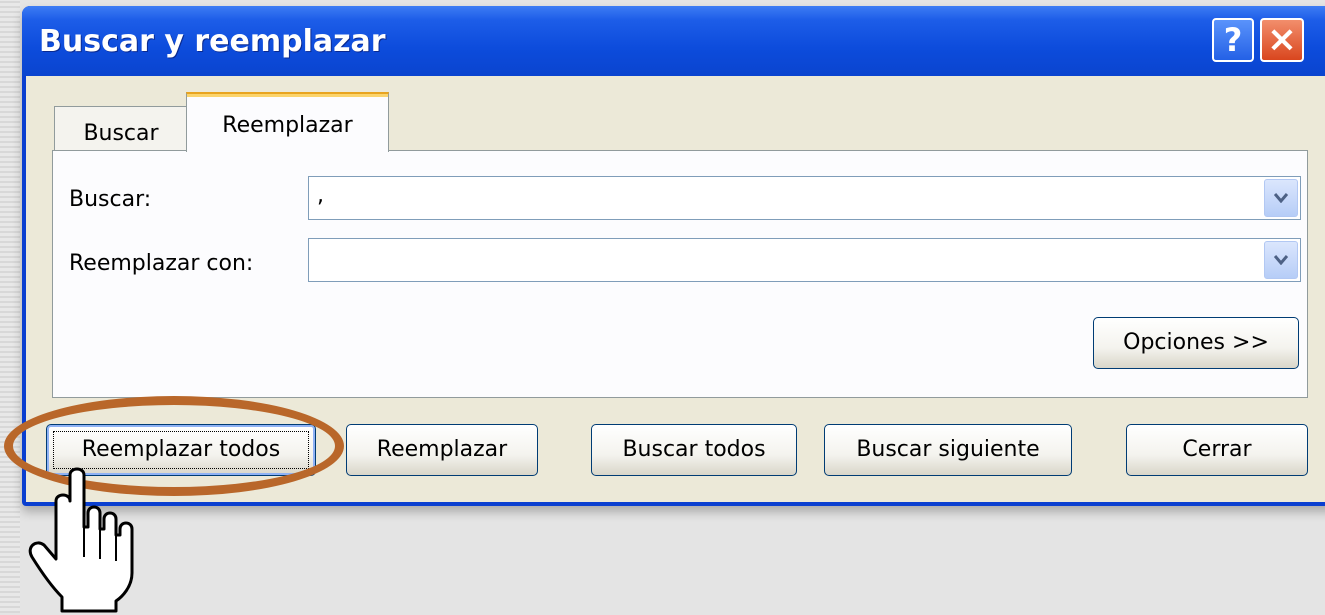 Image resolution: width=1325 pixels, height=615 pixels. What do you see at coordinates (110, 199) in the screenshot?
I see `find-label: Buscar:` at bounding box center [110, 199].